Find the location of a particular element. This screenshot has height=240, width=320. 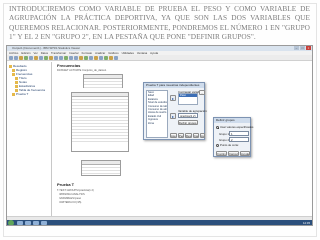

group2-field: 2 is located at coordinates (239, 139).